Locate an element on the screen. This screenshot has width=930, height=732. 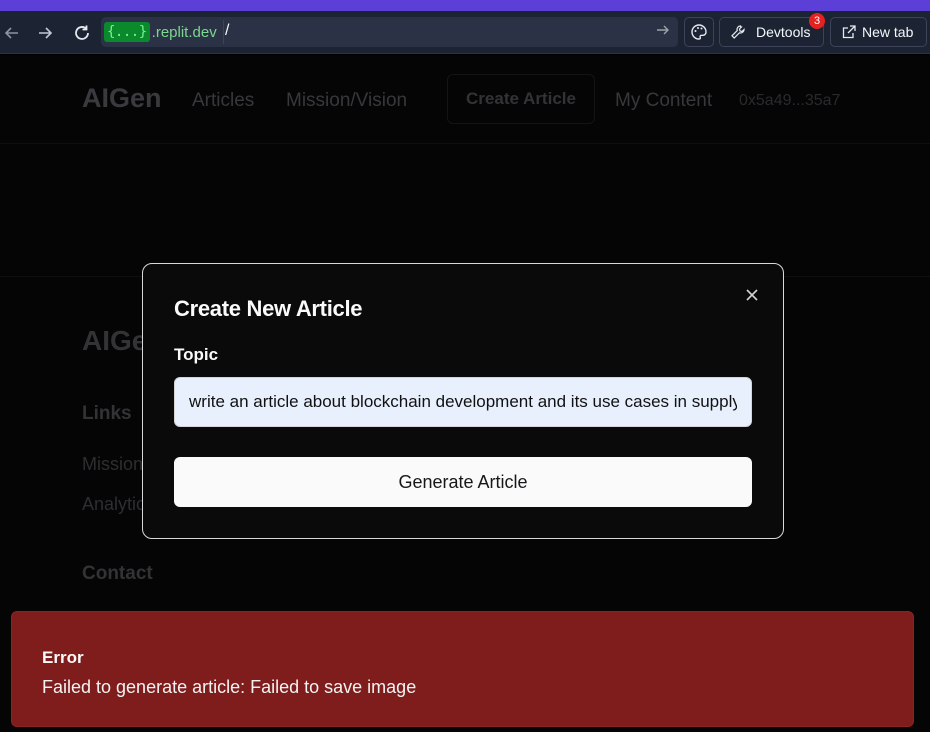
palette-icon is located at coordinates (699, 32).